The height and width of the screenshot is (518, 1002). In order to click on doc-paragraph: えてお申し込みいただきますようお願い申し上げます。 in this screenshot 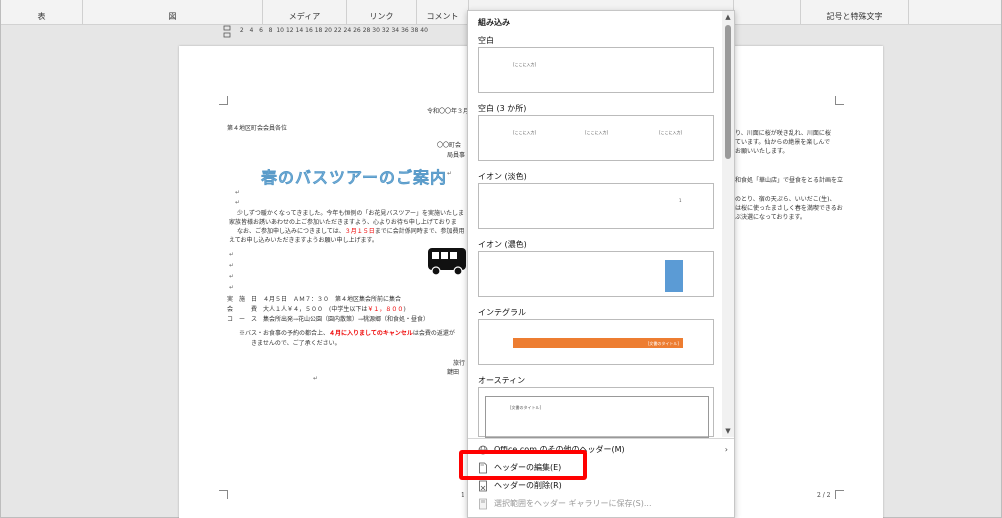, I will do `click(303, 240)`.